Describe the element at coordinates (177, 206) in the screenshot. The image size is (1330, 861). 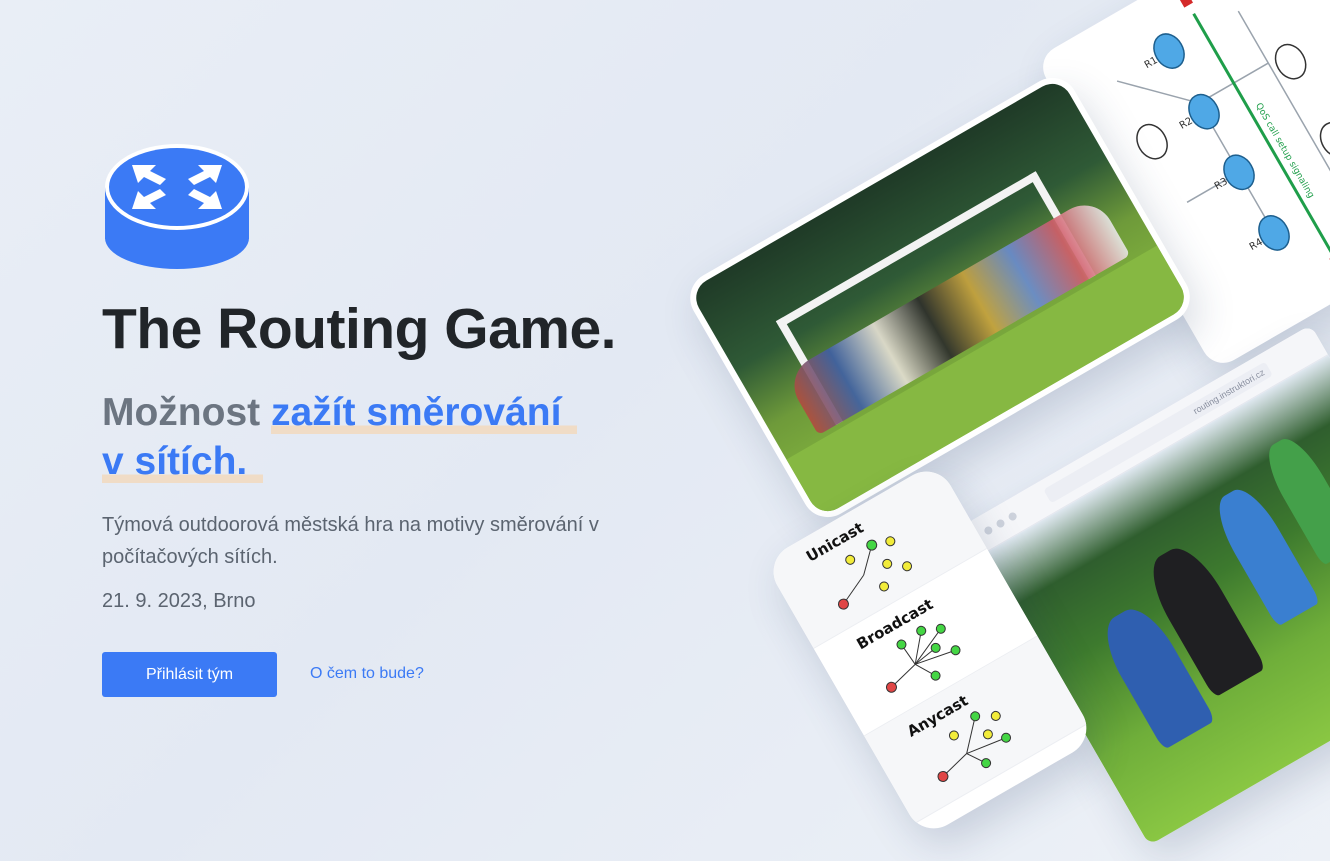
I see `router-logo-icon` at that location.